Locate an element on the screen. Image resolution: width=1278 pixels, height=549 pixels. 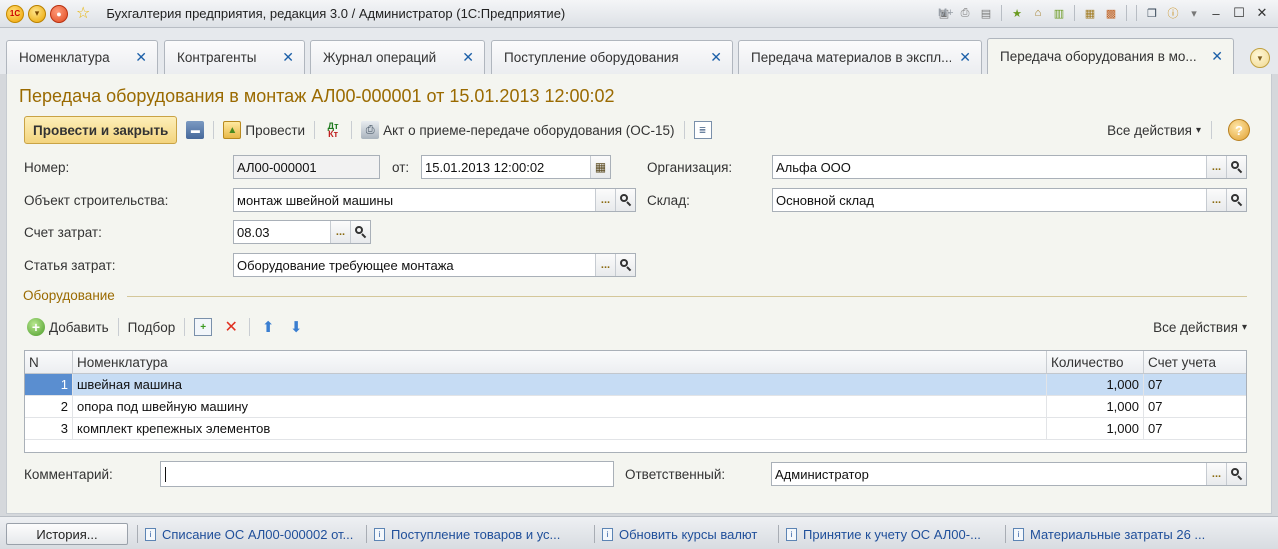
maximize-button: ☐ is located at coordinates (1239, 13).